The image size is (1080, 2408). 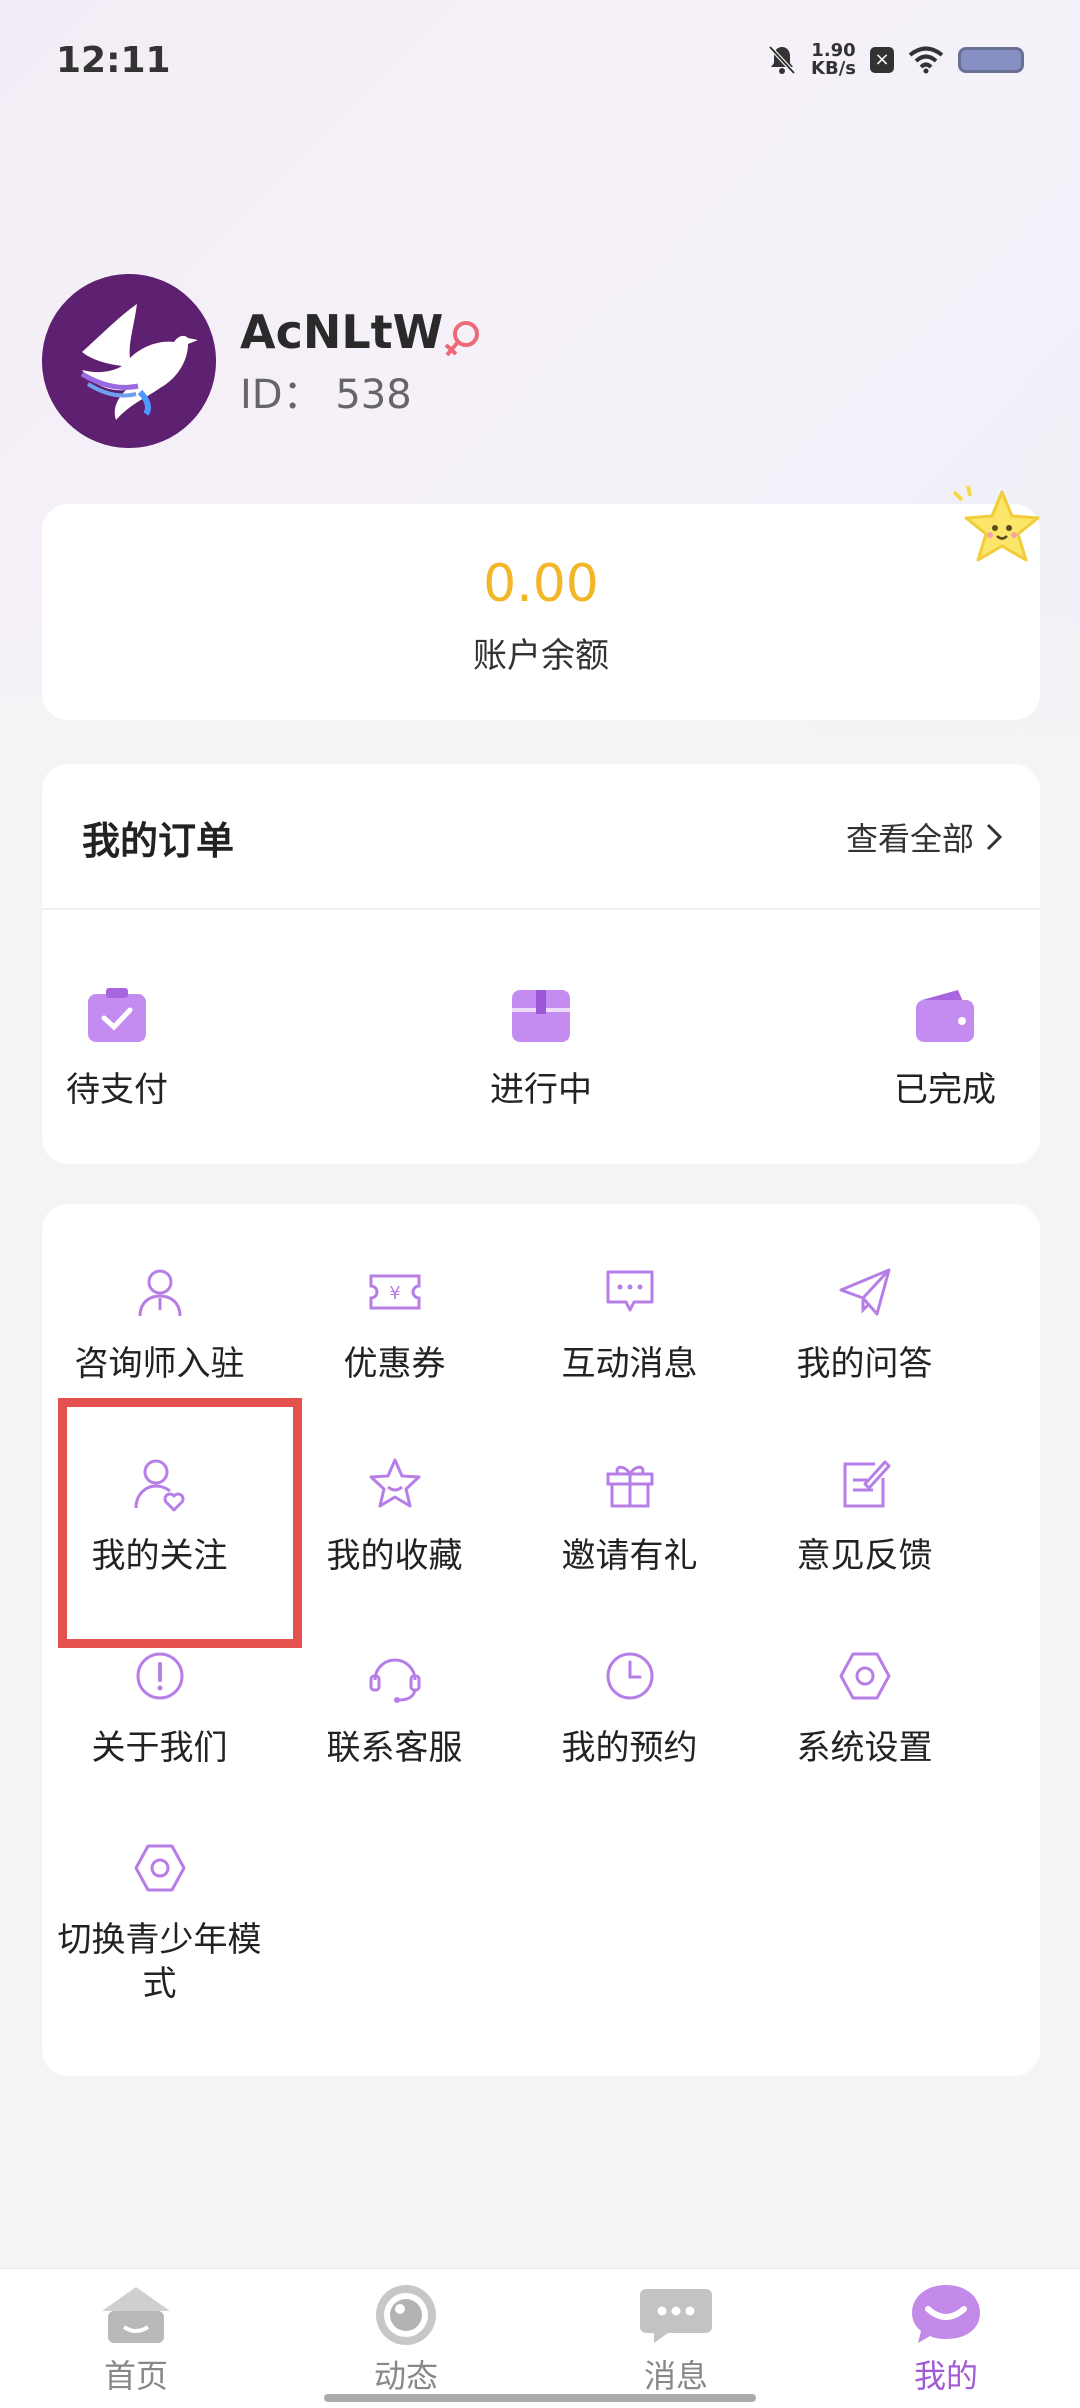 I want to click on mute-bell-icon, so click(x=782, y=60).